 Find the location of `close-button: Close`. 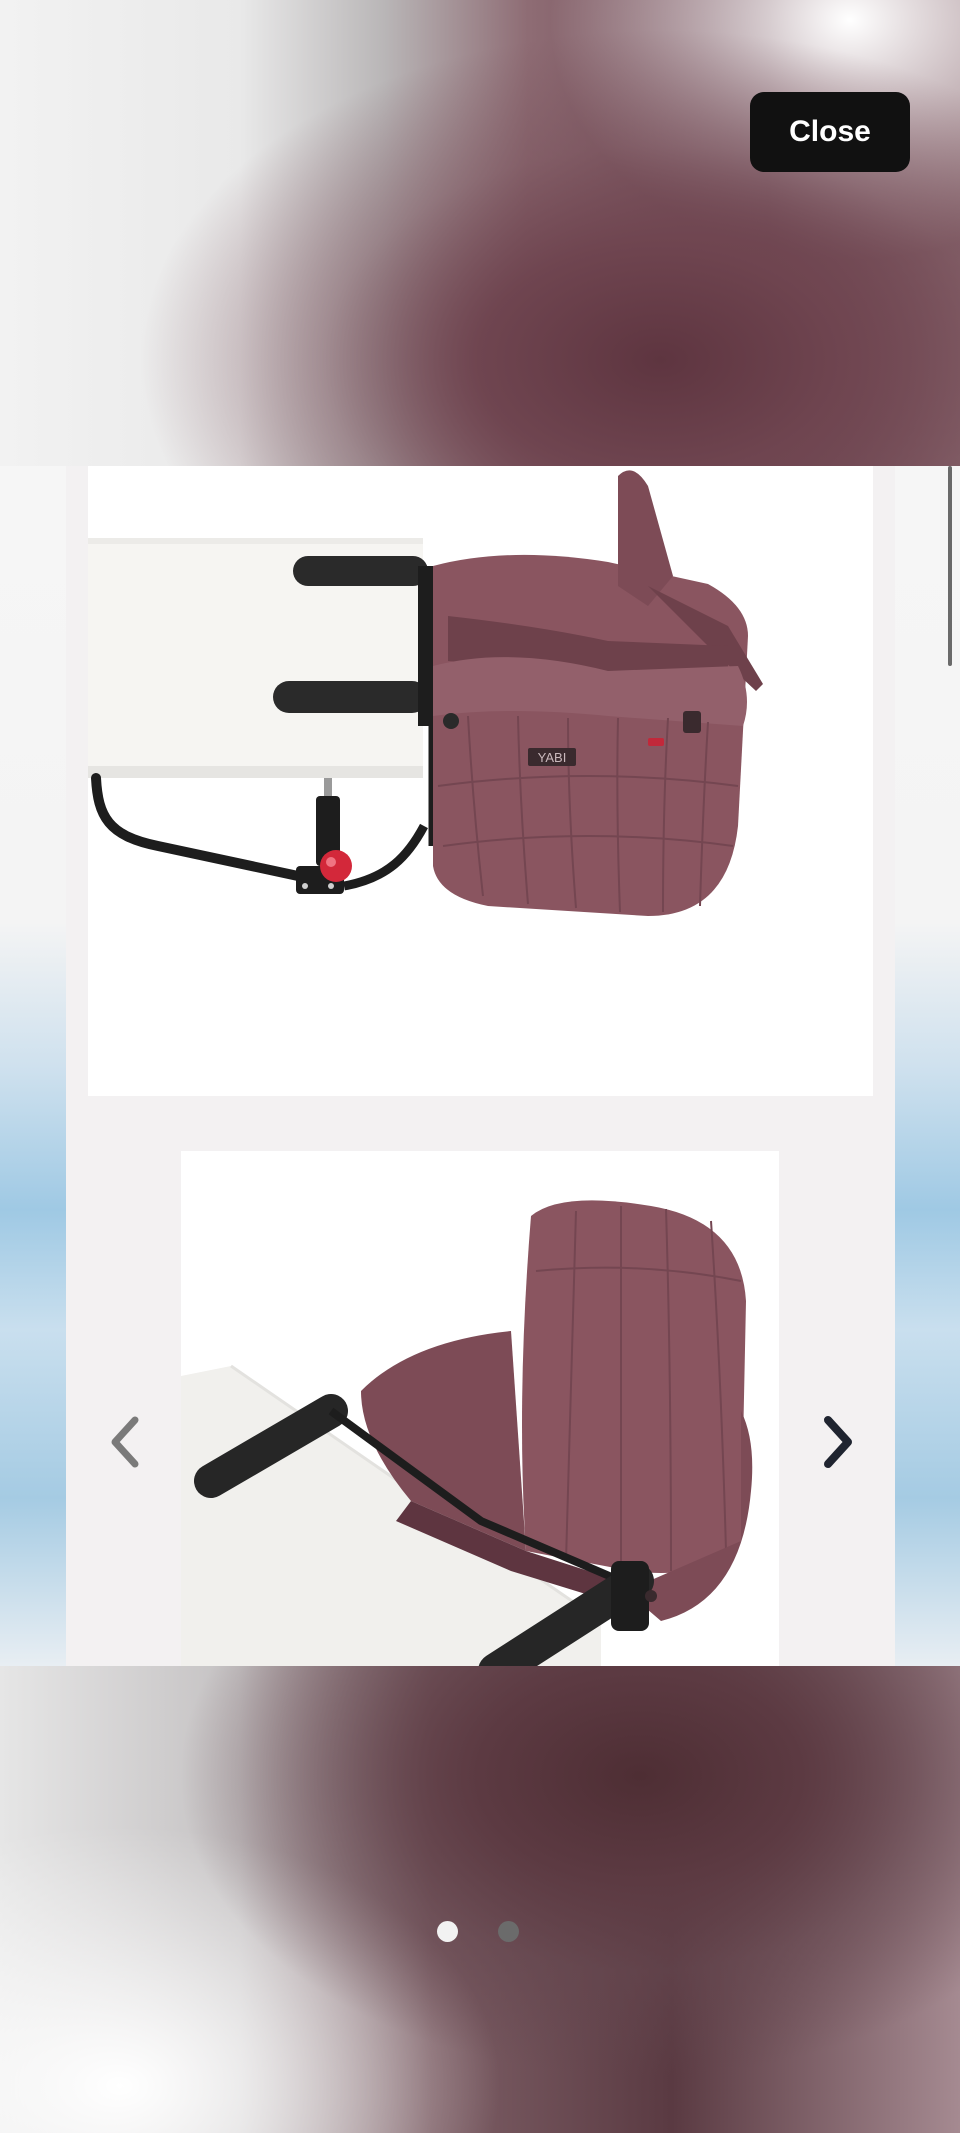

close-button: Close is located at coordinates (830, 132).